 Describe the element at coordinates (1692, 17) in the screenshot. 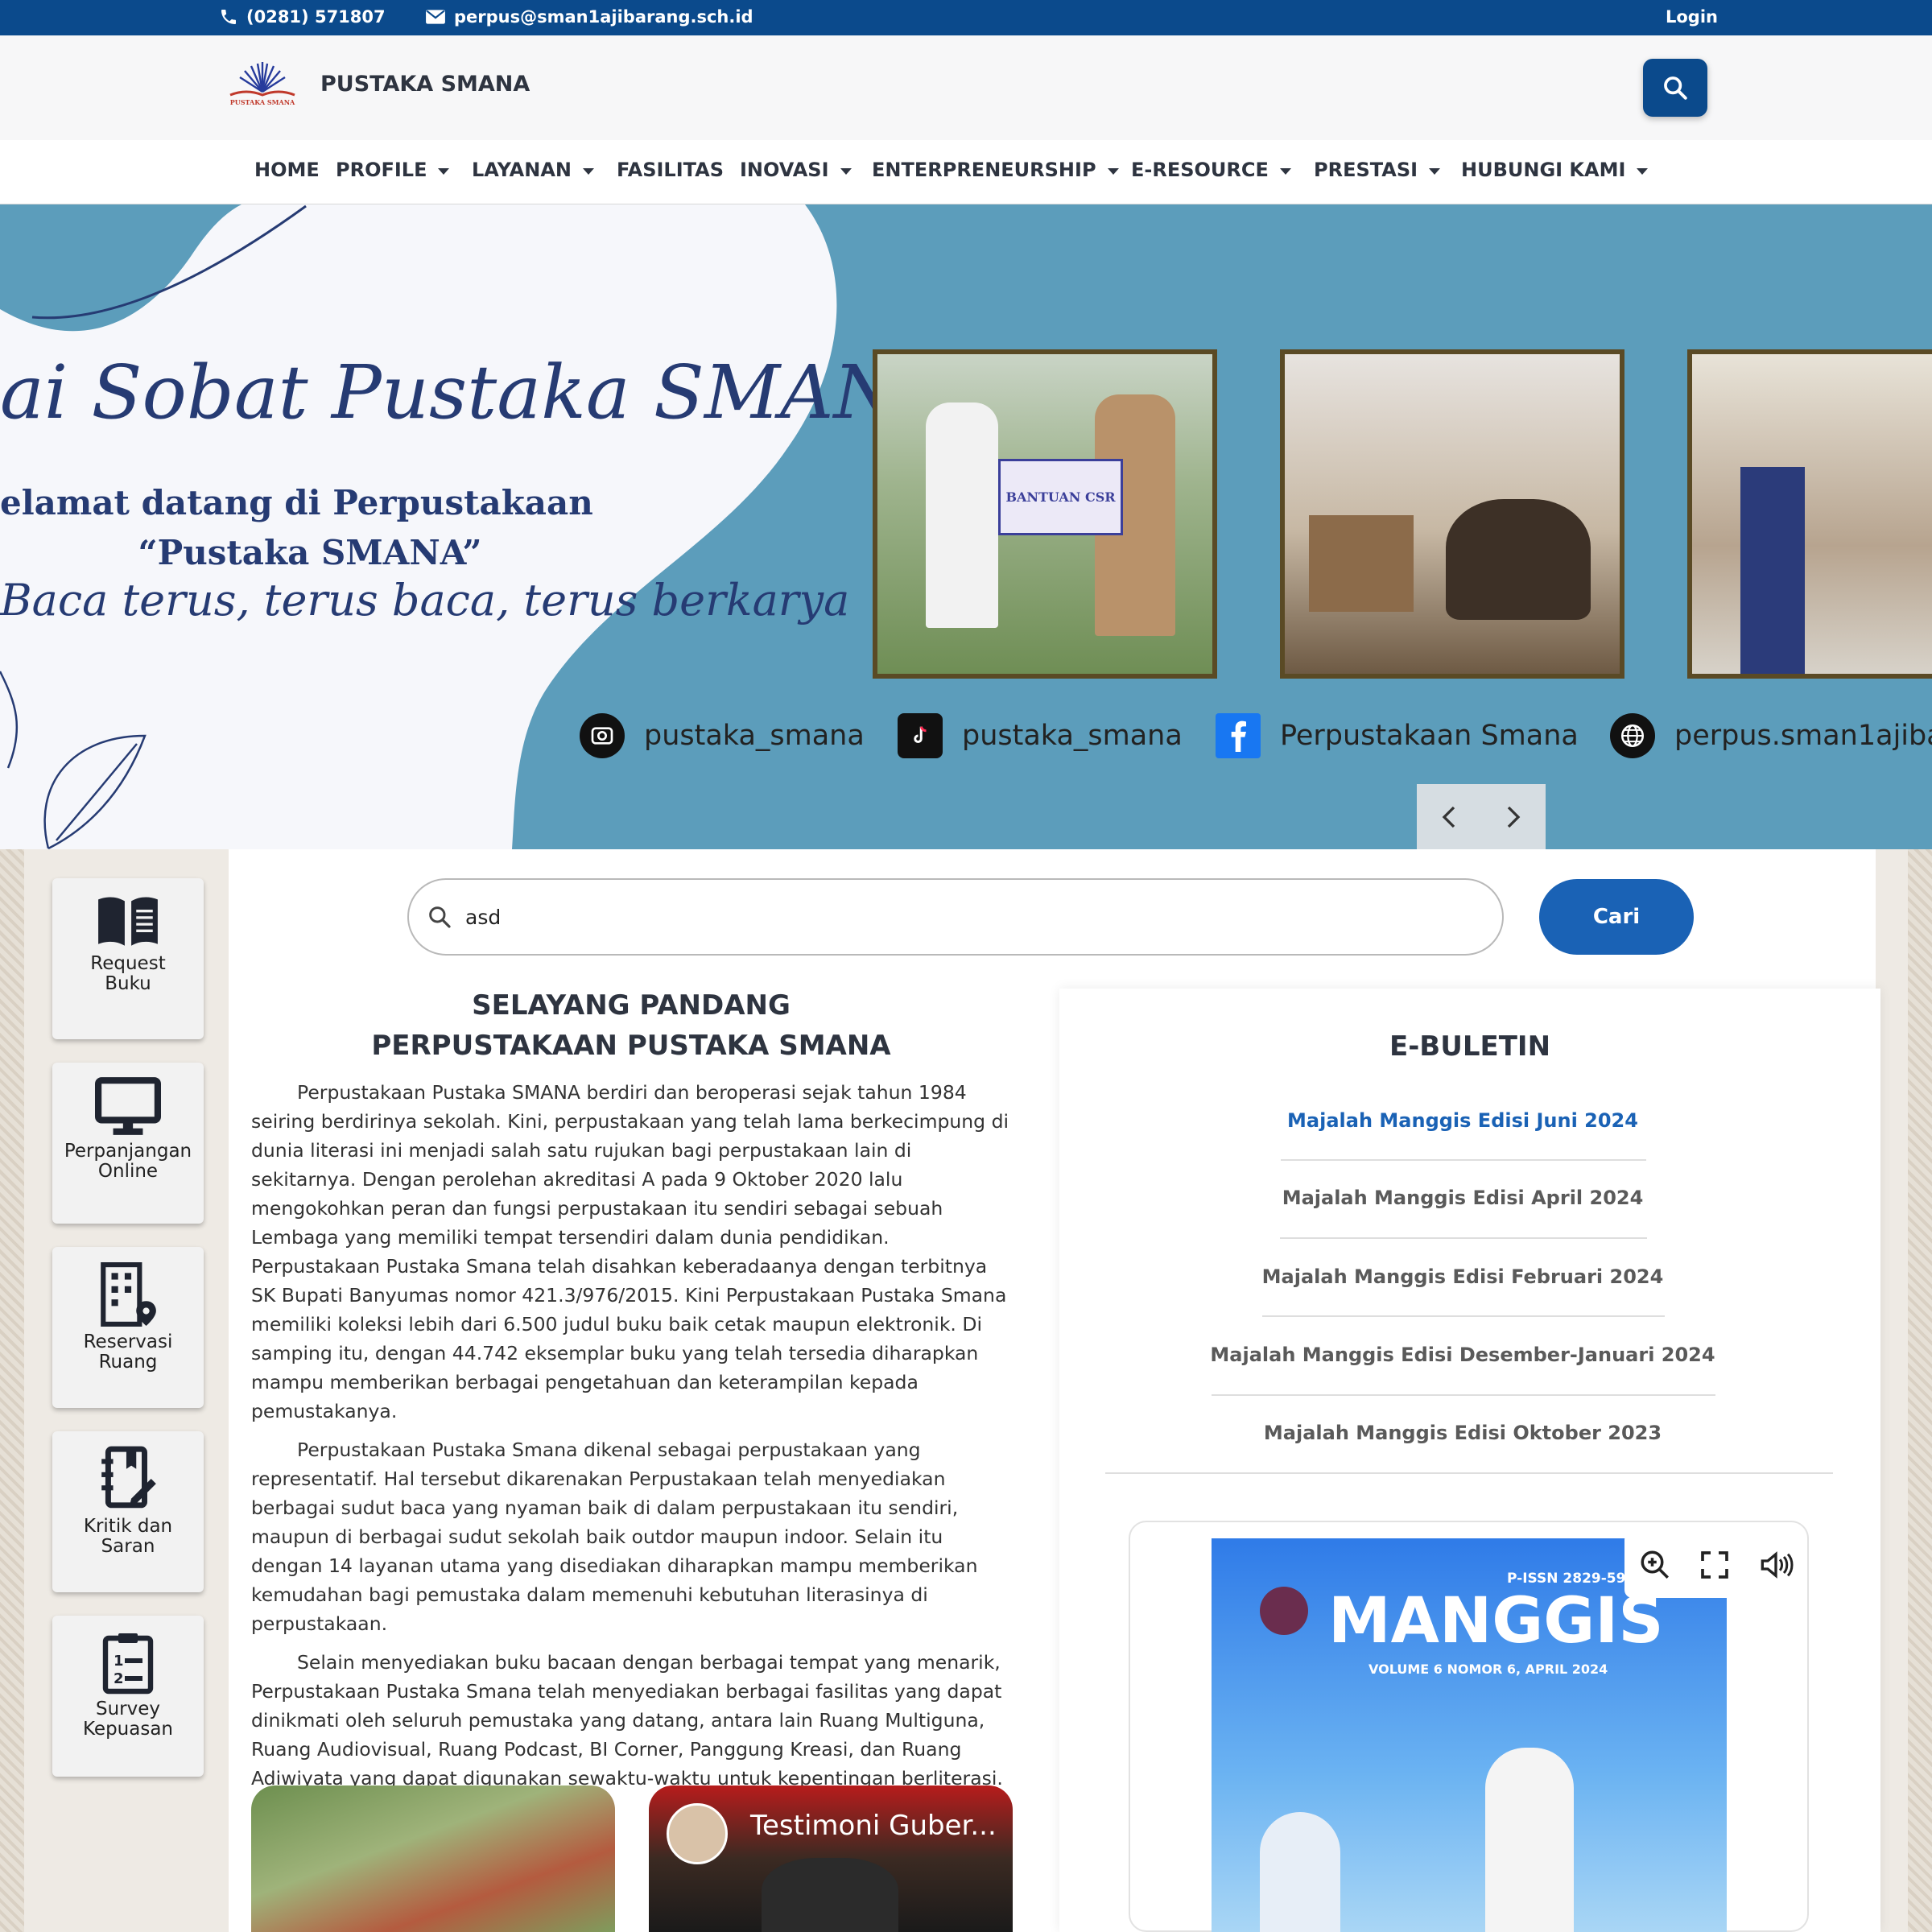

I see `login-link: Login` at that location.